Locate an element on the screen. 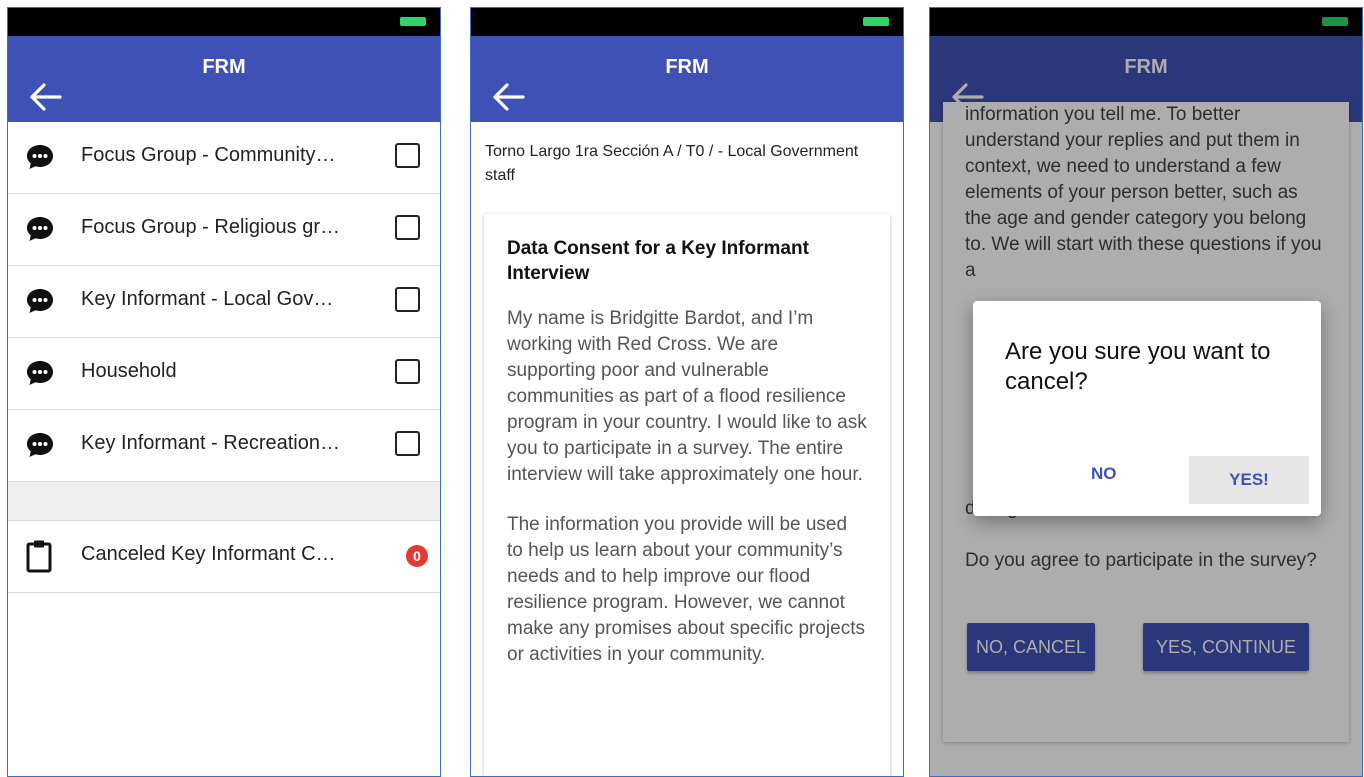  clipboard-icon is located at coordinates (39, 556).